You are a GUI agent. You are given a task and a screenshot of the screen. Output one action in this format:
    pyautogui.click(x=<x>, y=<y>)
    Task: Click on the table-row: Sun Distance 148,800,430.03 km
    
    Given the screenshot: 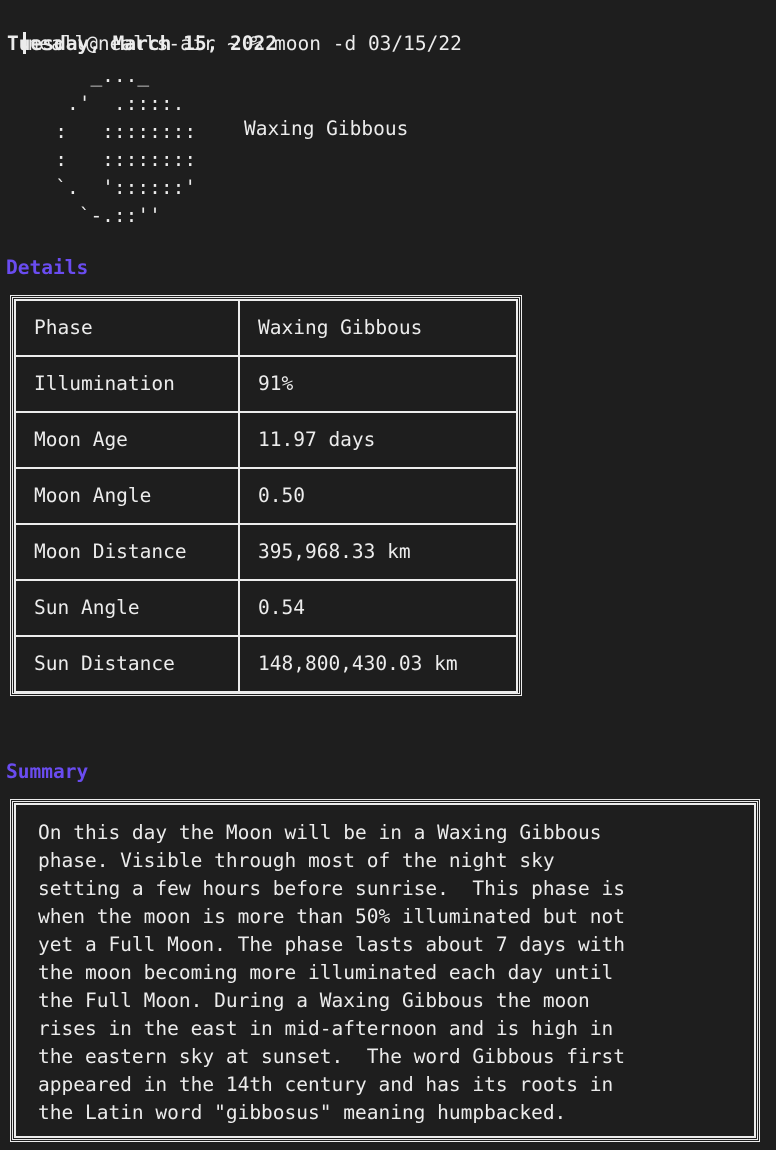 What is the action you would take?
    pyautogui.click(x=266, y=664)
    